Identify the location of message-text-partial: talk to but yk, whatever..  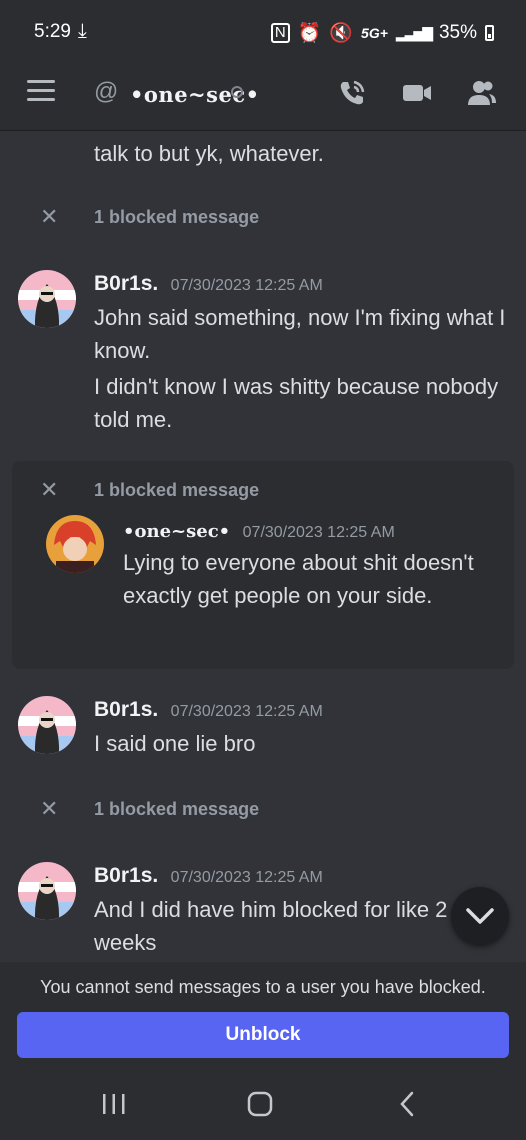
(209, 153).